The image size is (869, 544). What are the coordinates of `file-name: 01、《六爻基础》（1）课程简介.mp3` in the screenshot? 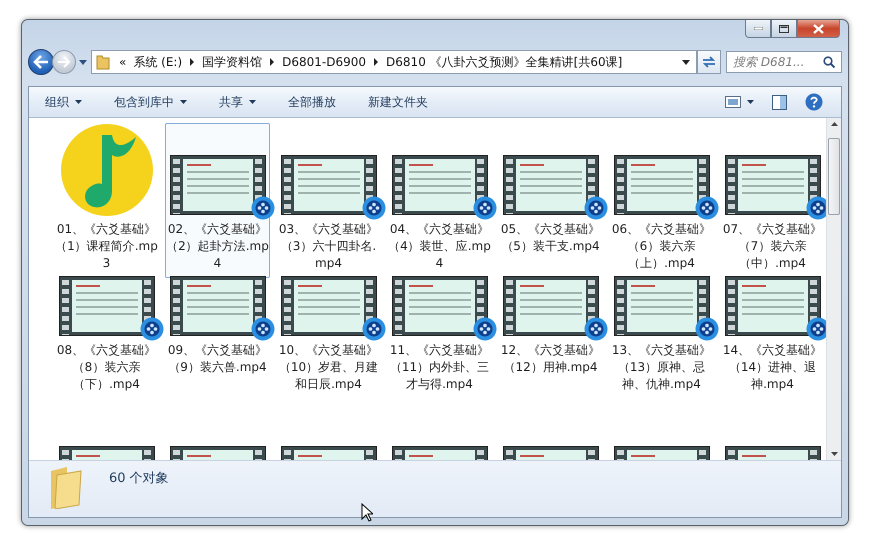 It's located at (106, 246).